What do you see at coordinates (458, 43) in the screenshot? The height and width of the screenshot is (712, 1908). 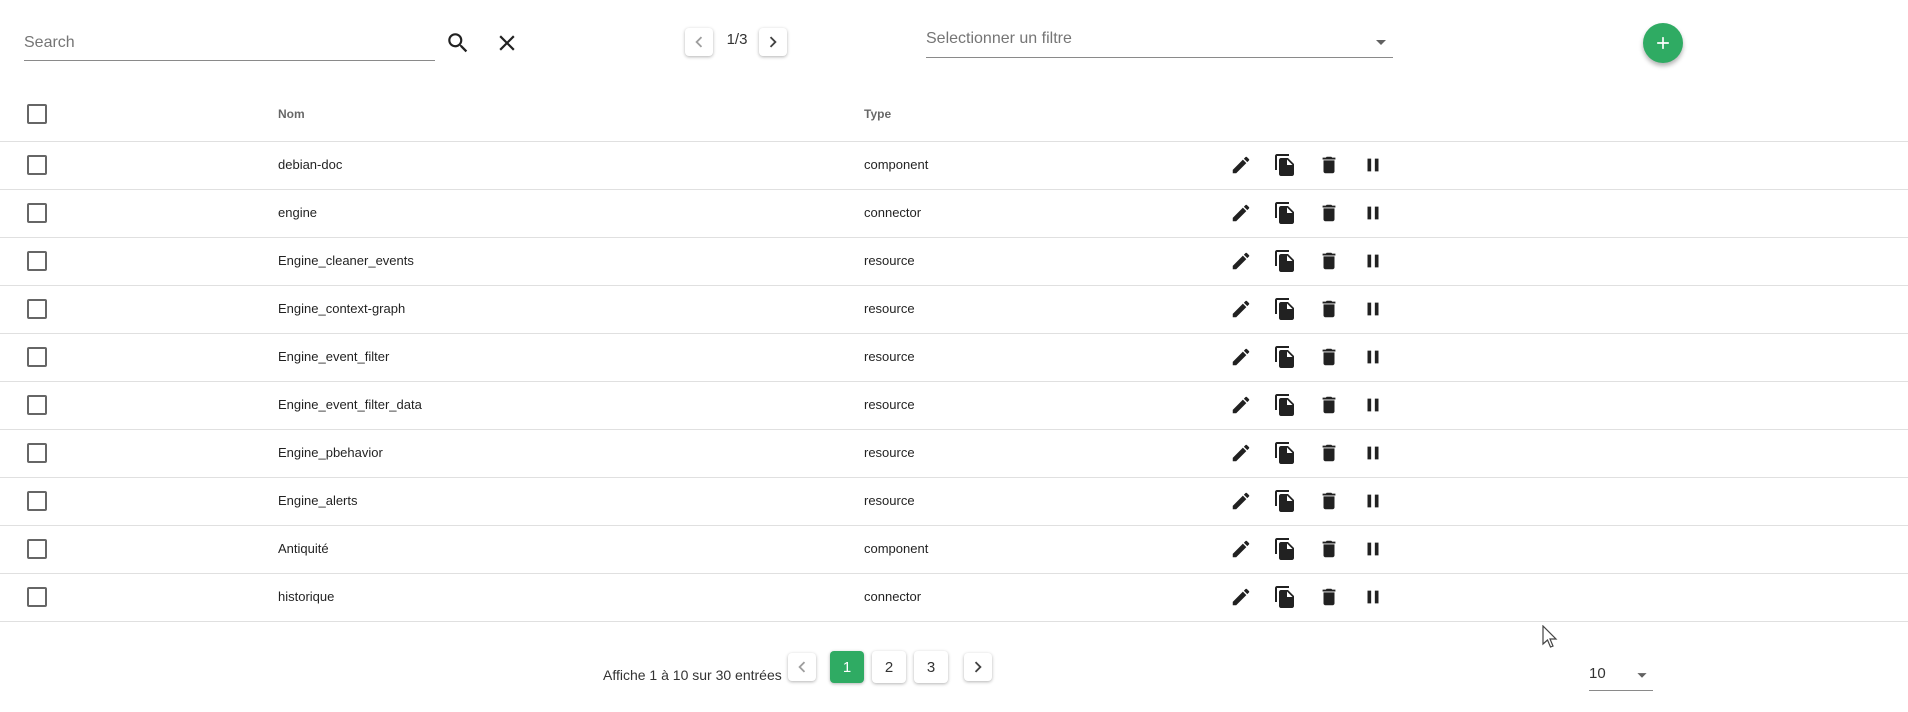 I see `search-icon` at bounding box center [458, 43].